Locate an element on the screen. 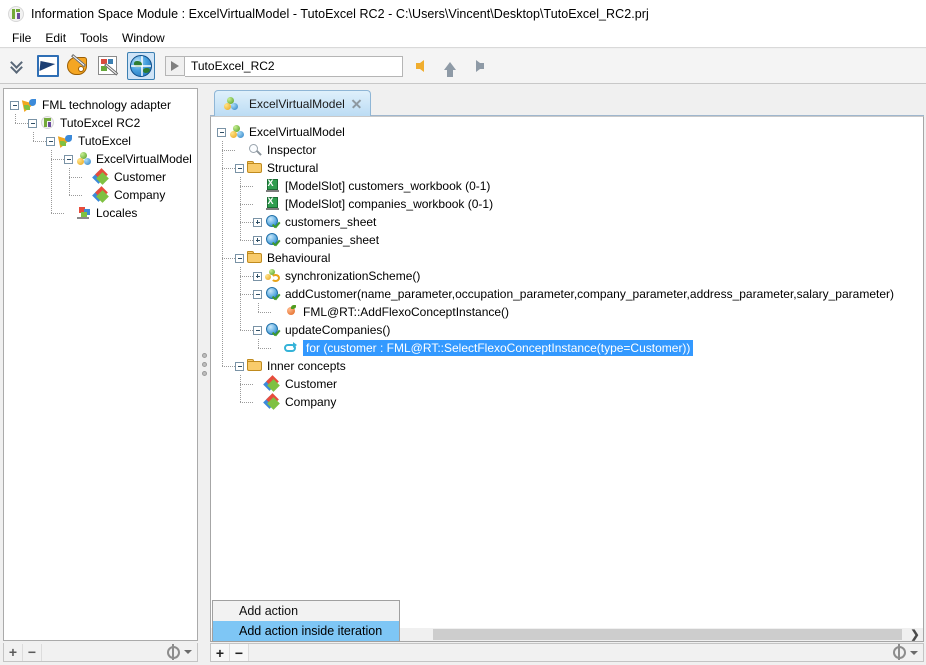  tree-row: Inspector is located at coordinates (275, 150).